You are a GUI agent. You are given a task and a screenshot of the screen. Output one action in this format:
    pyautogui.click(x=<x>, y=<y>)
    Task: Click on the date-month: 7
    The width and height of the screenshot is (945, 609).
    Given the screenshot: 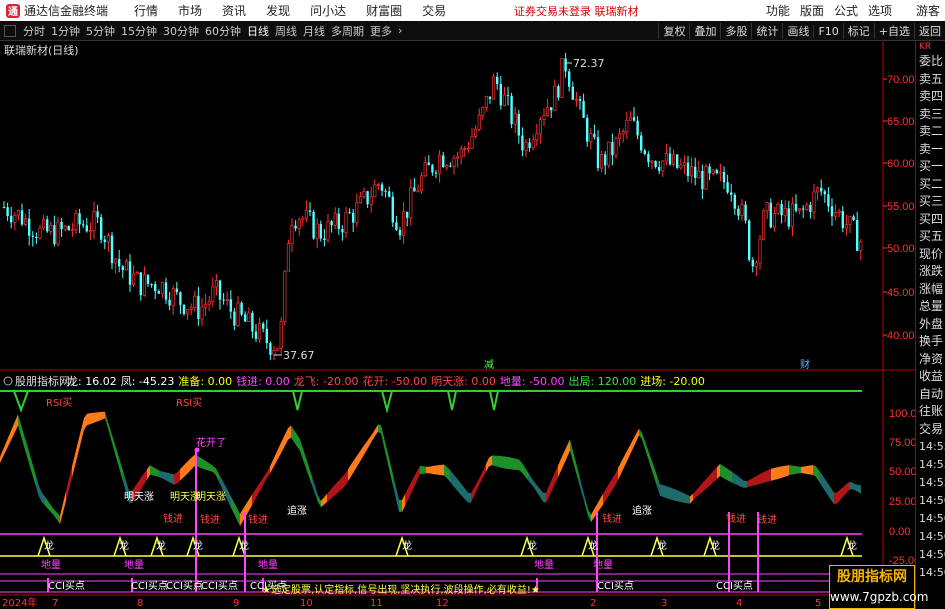 What is the action you would take?
    pyautogui.click(x=55, y=603)
    